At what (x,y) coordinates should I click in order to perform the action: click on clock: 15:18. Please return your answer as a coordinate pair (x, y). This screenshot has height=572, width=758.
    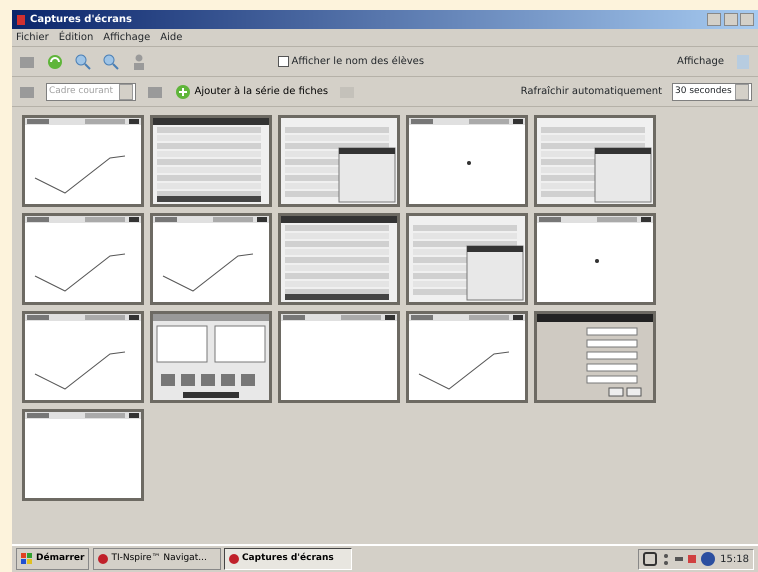
    Looking at the image, I should click on (734, 559).